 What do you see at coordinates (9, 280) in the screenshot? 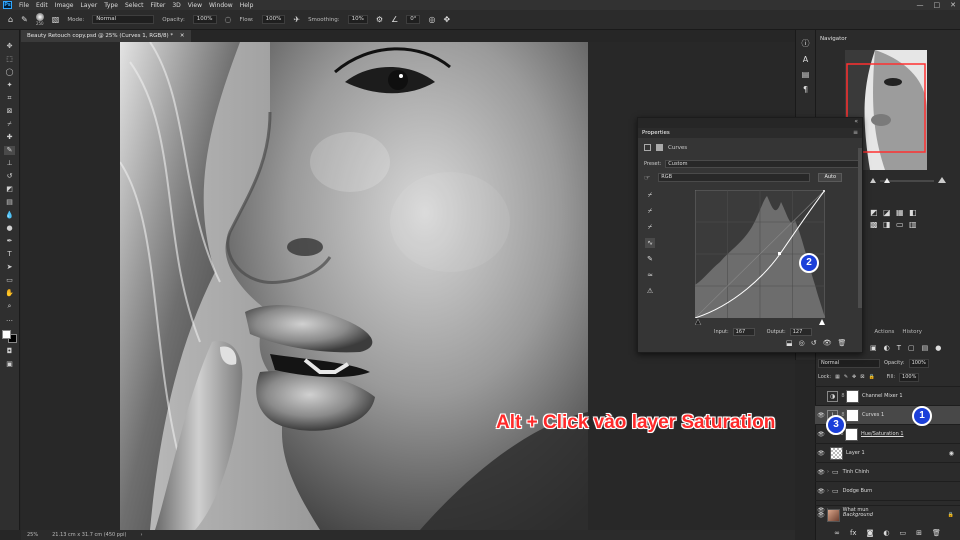
I see `shape-tool-icon: ▭` at bounding box center [9, 280].